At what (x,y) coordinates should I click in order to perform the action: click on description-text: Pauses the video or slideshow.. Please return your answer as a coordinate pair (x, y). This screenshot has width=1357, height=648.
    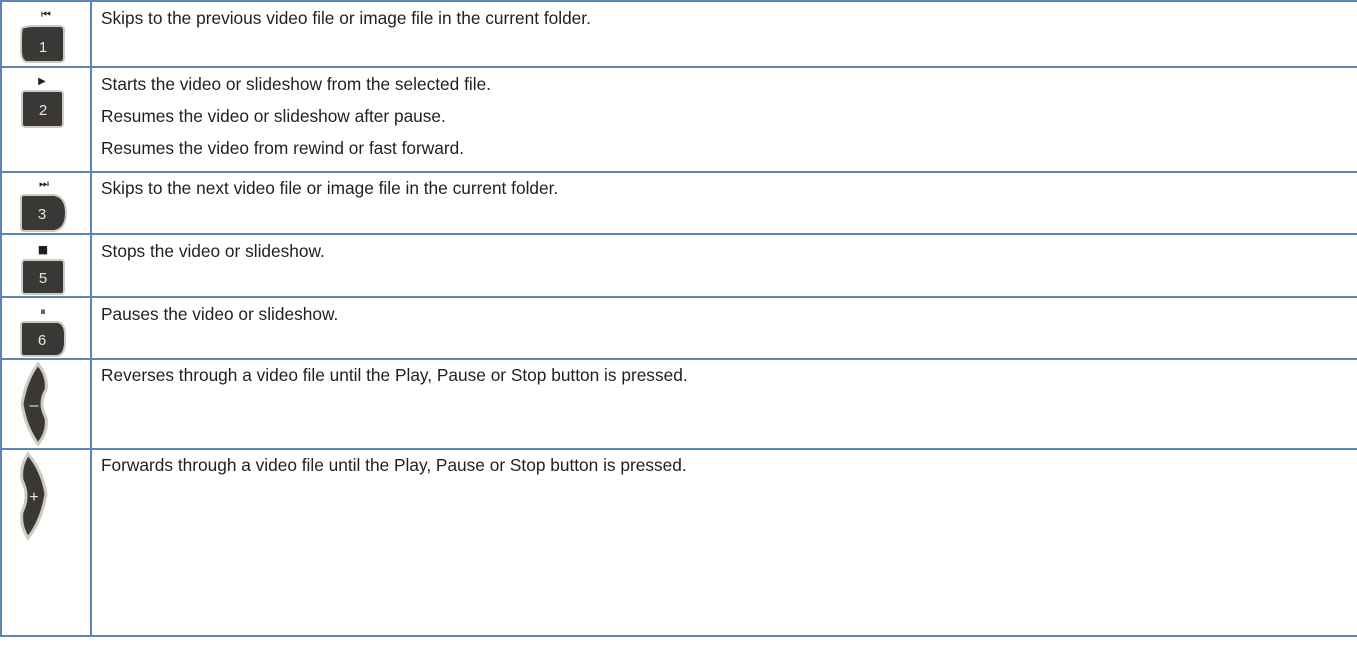
    Looking at the image, I should click on (220, 314).